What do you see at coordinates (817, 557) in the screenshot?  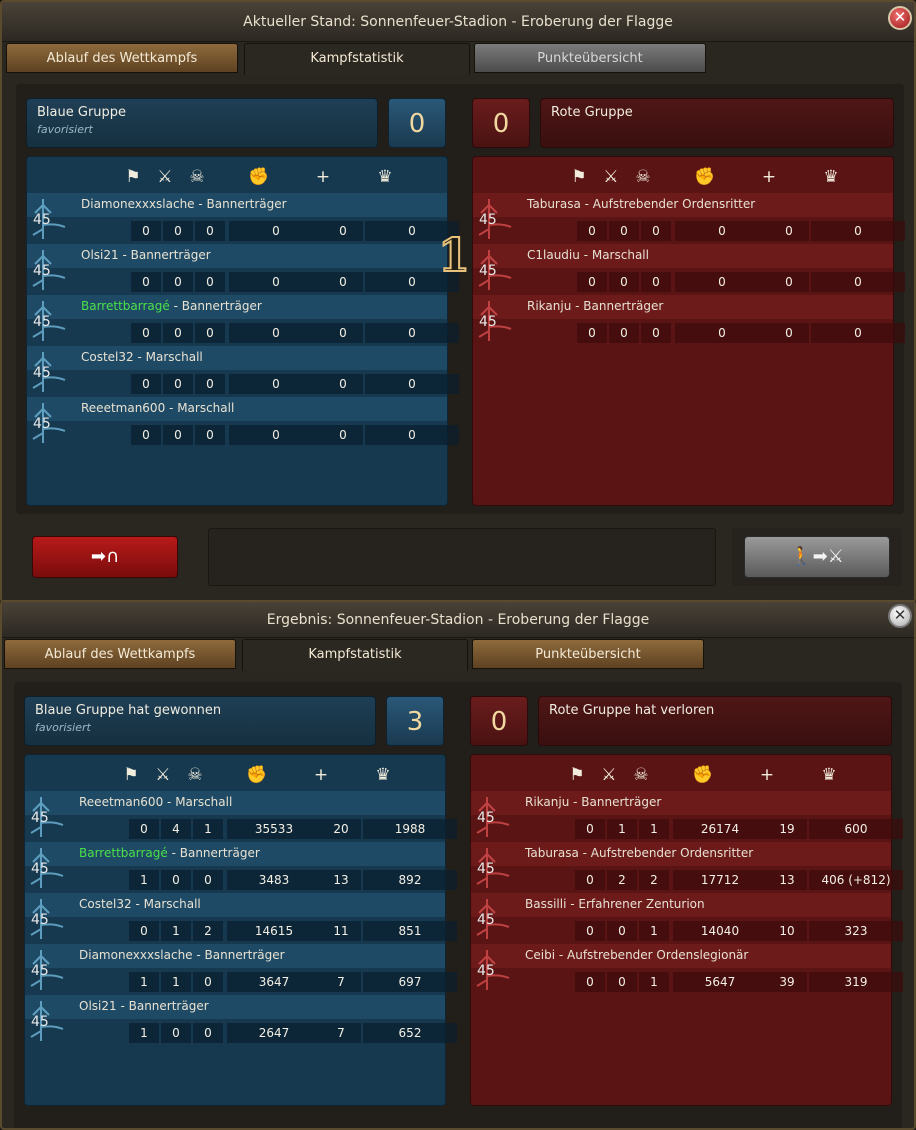 I see `enter-battle-button: 🚶➡⚔` at bounding box center [817, 557].